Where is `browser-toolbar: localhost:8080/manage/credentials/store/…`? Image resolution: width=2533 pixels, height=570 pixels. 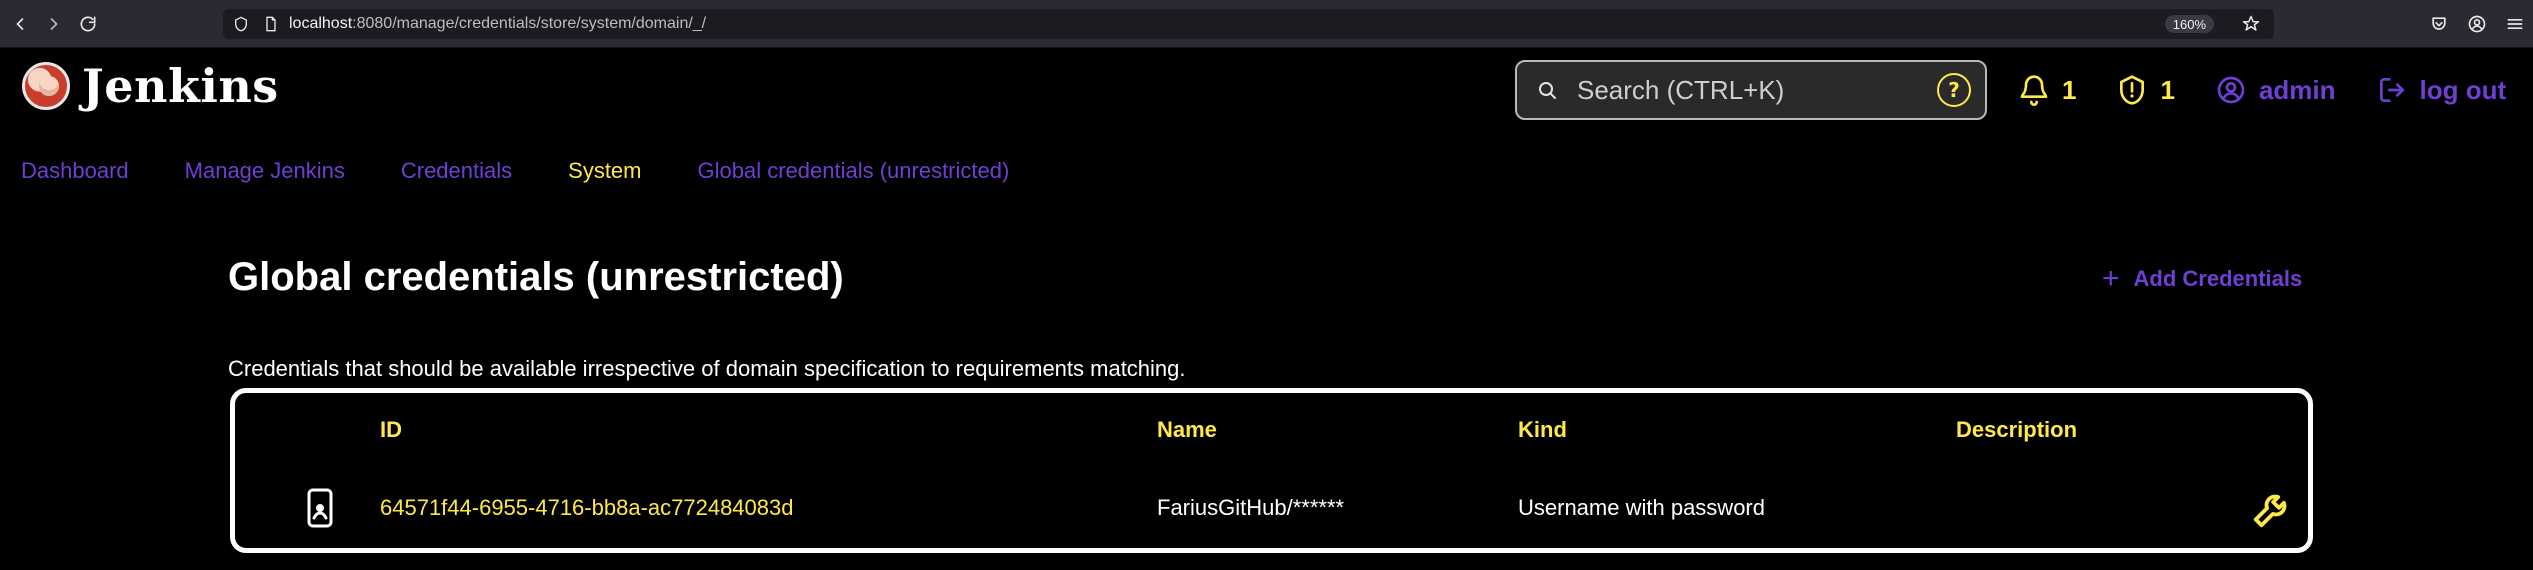 browser-toolbar: localhost:8080/manage/credentials/store/… is located at coordinates (1266, 24).